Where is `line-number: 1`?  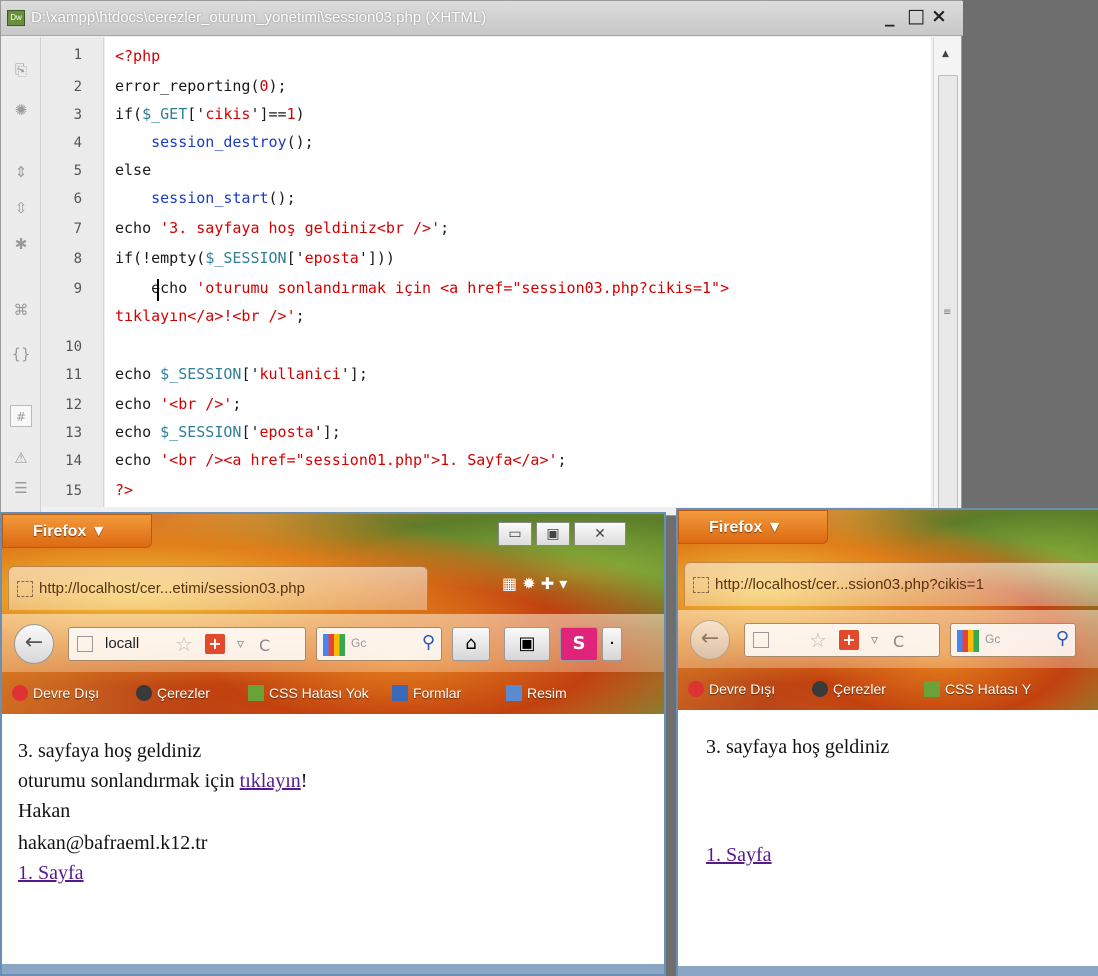 line-number: 1 is located at coordinates (77, 55).